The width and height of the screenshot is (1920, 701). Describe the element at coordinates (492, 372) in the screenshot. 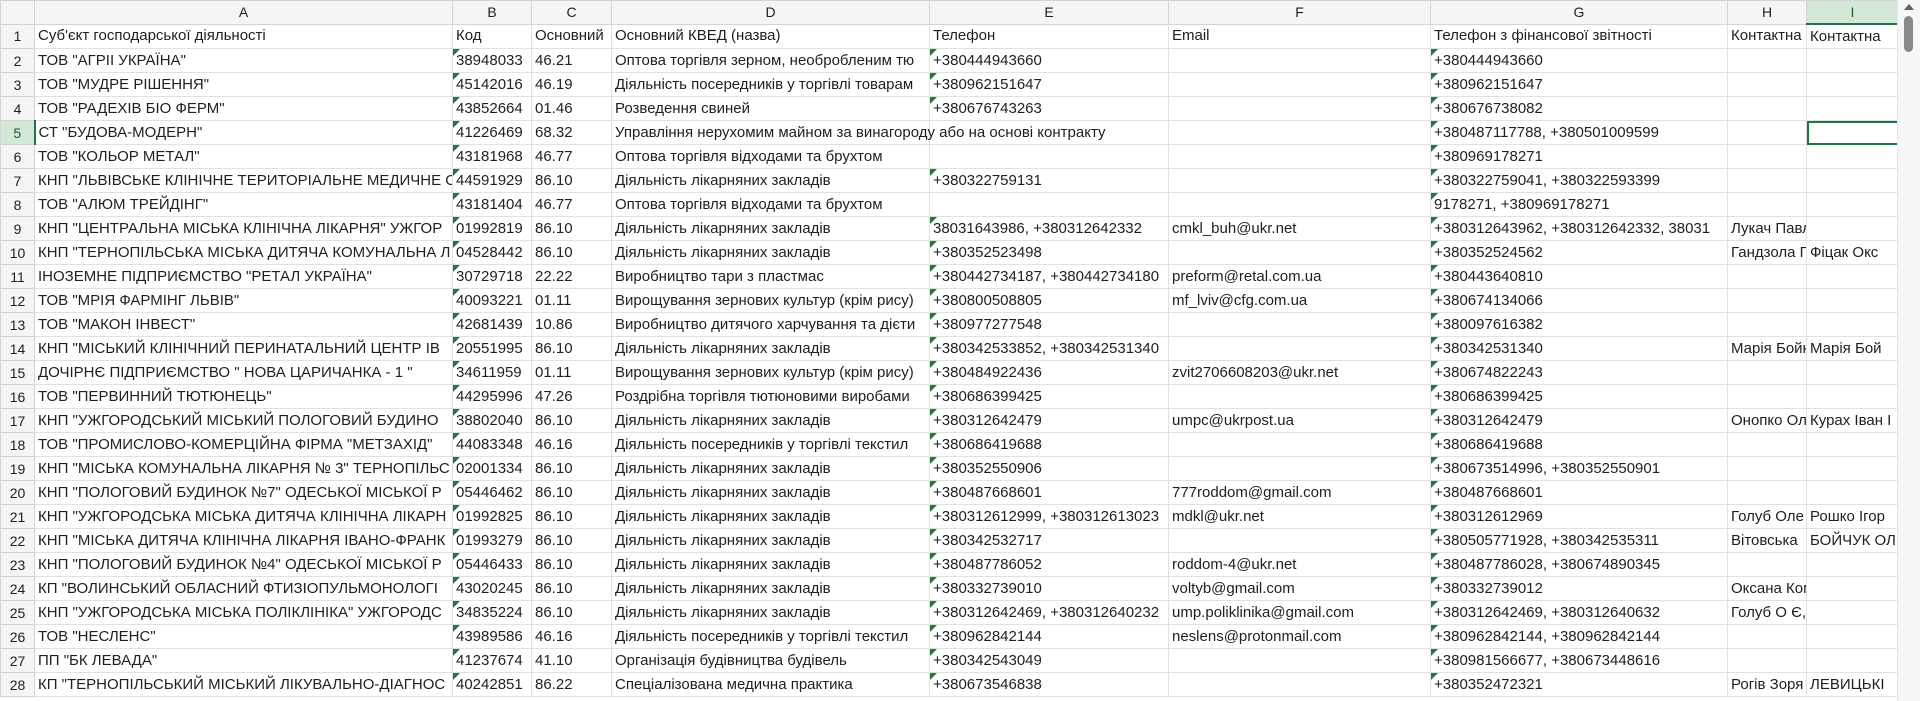

I see `cell-code: 34611959` at that location.